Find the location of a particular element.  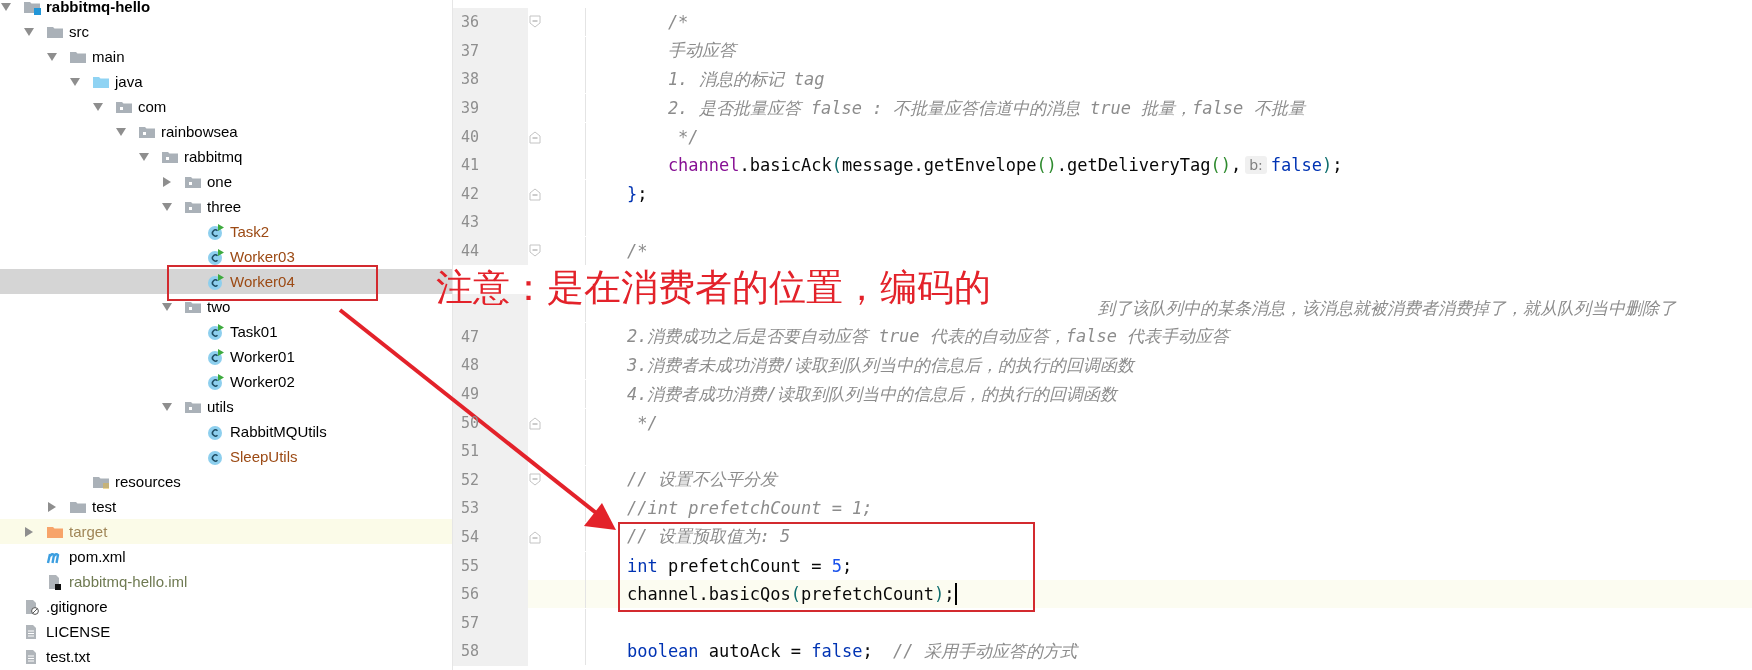

line-number: 37 is located at coordinates (470, 50).